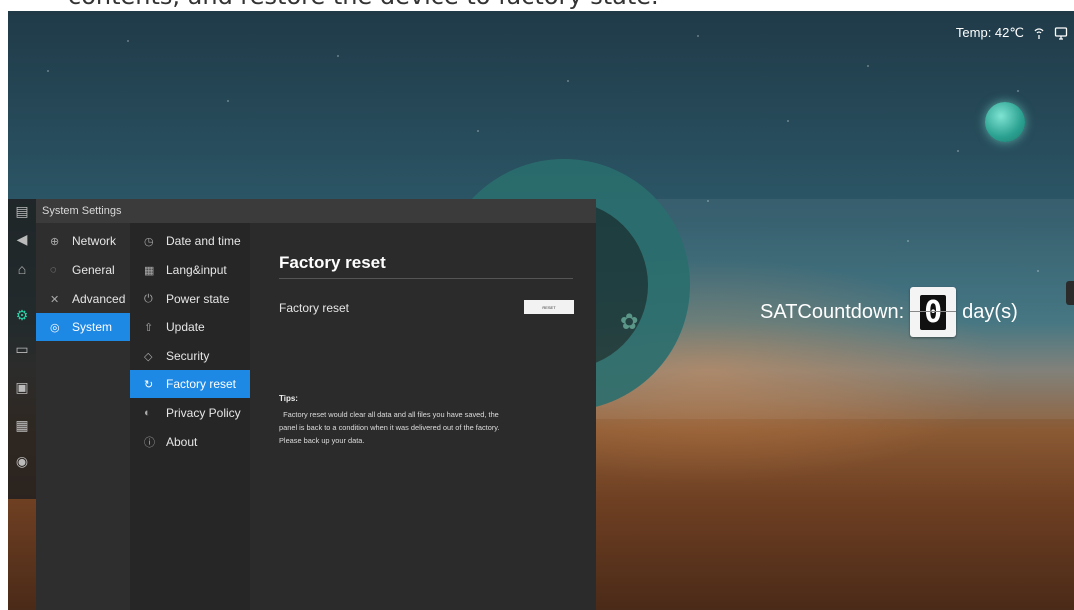  I want to click on category-general: ◌ General, so click(83, 270).